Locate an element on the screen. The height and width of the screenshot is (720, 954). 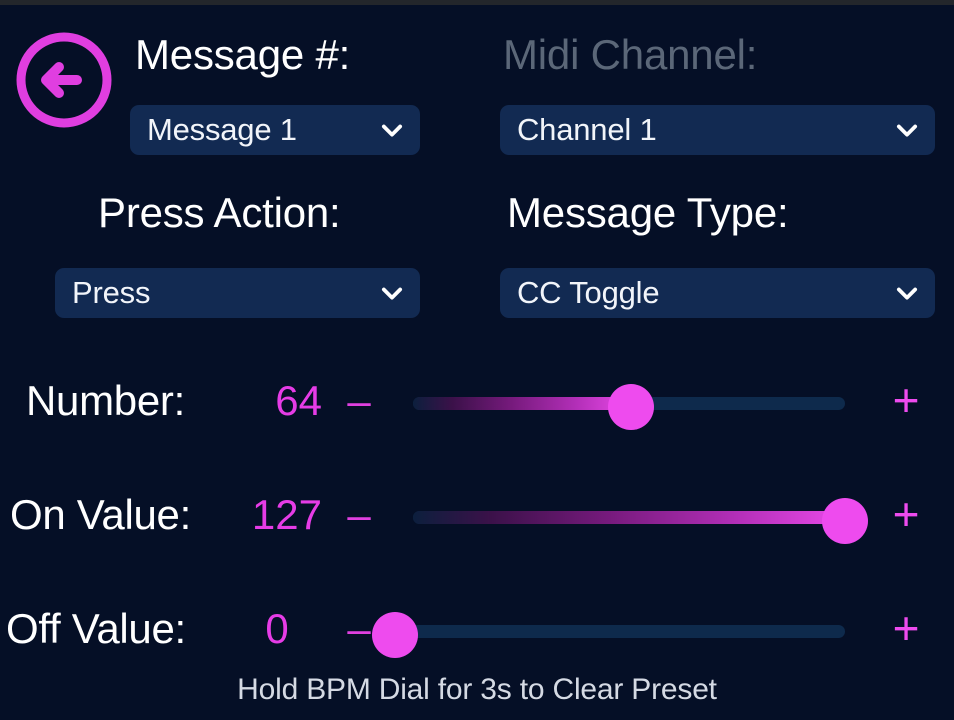
off-value-slider-thumb is located at coordinates (395, 635).